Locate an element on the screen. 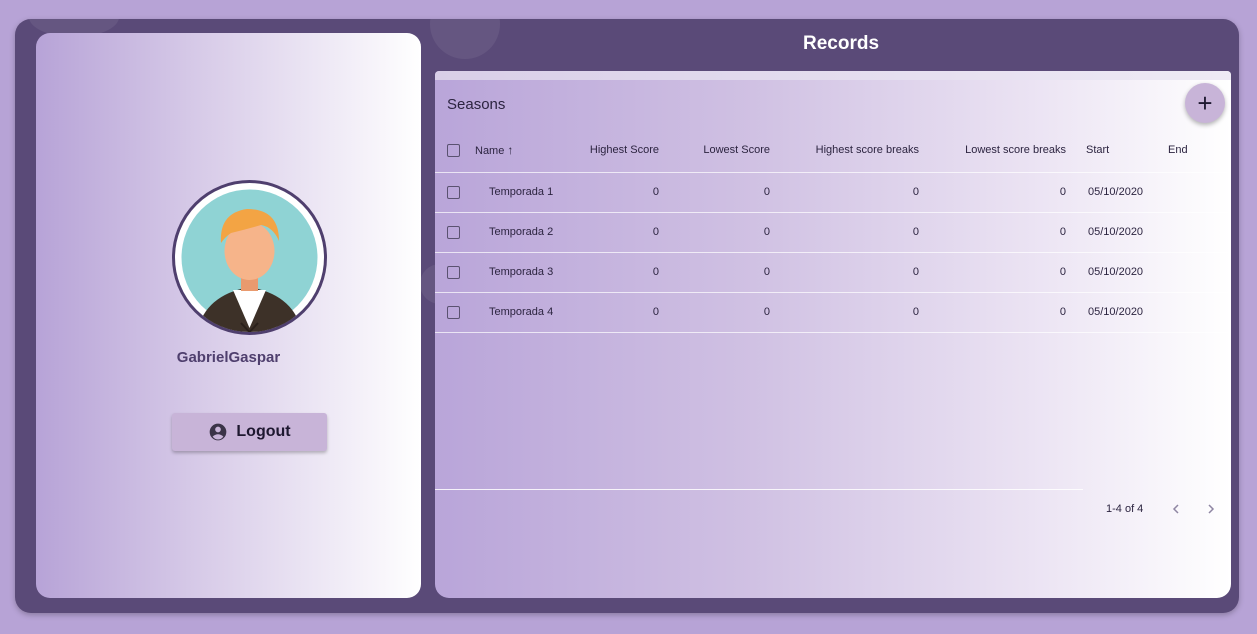 This screenshot has width=1257, height=634. table-row: Temporada 2 0 0 0 0 05/10/2020 is located at coordinates (833, 232).